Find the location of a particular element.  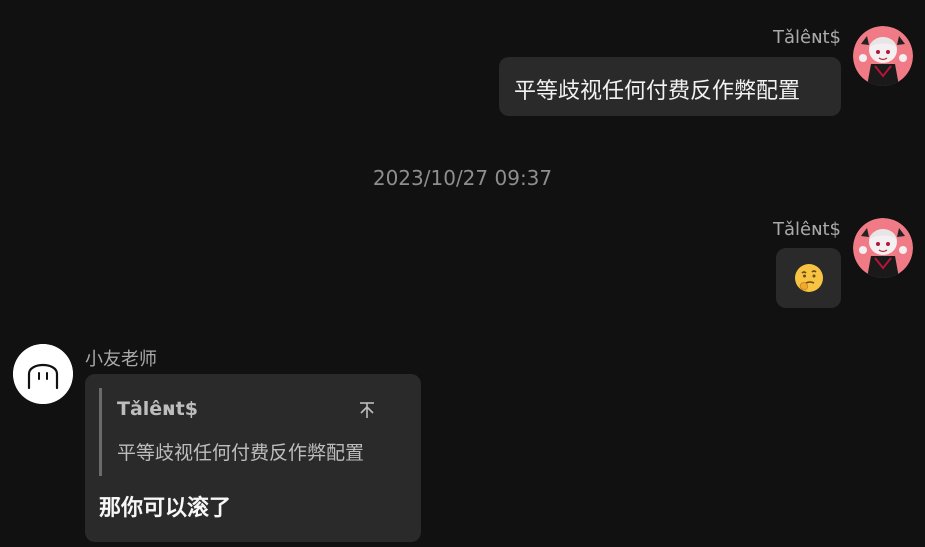

message-bubble: Tǎlêɴt$ 平等歧视任何付费反作弊配置 那你可以滚了 is located at coordinates (253, 458).